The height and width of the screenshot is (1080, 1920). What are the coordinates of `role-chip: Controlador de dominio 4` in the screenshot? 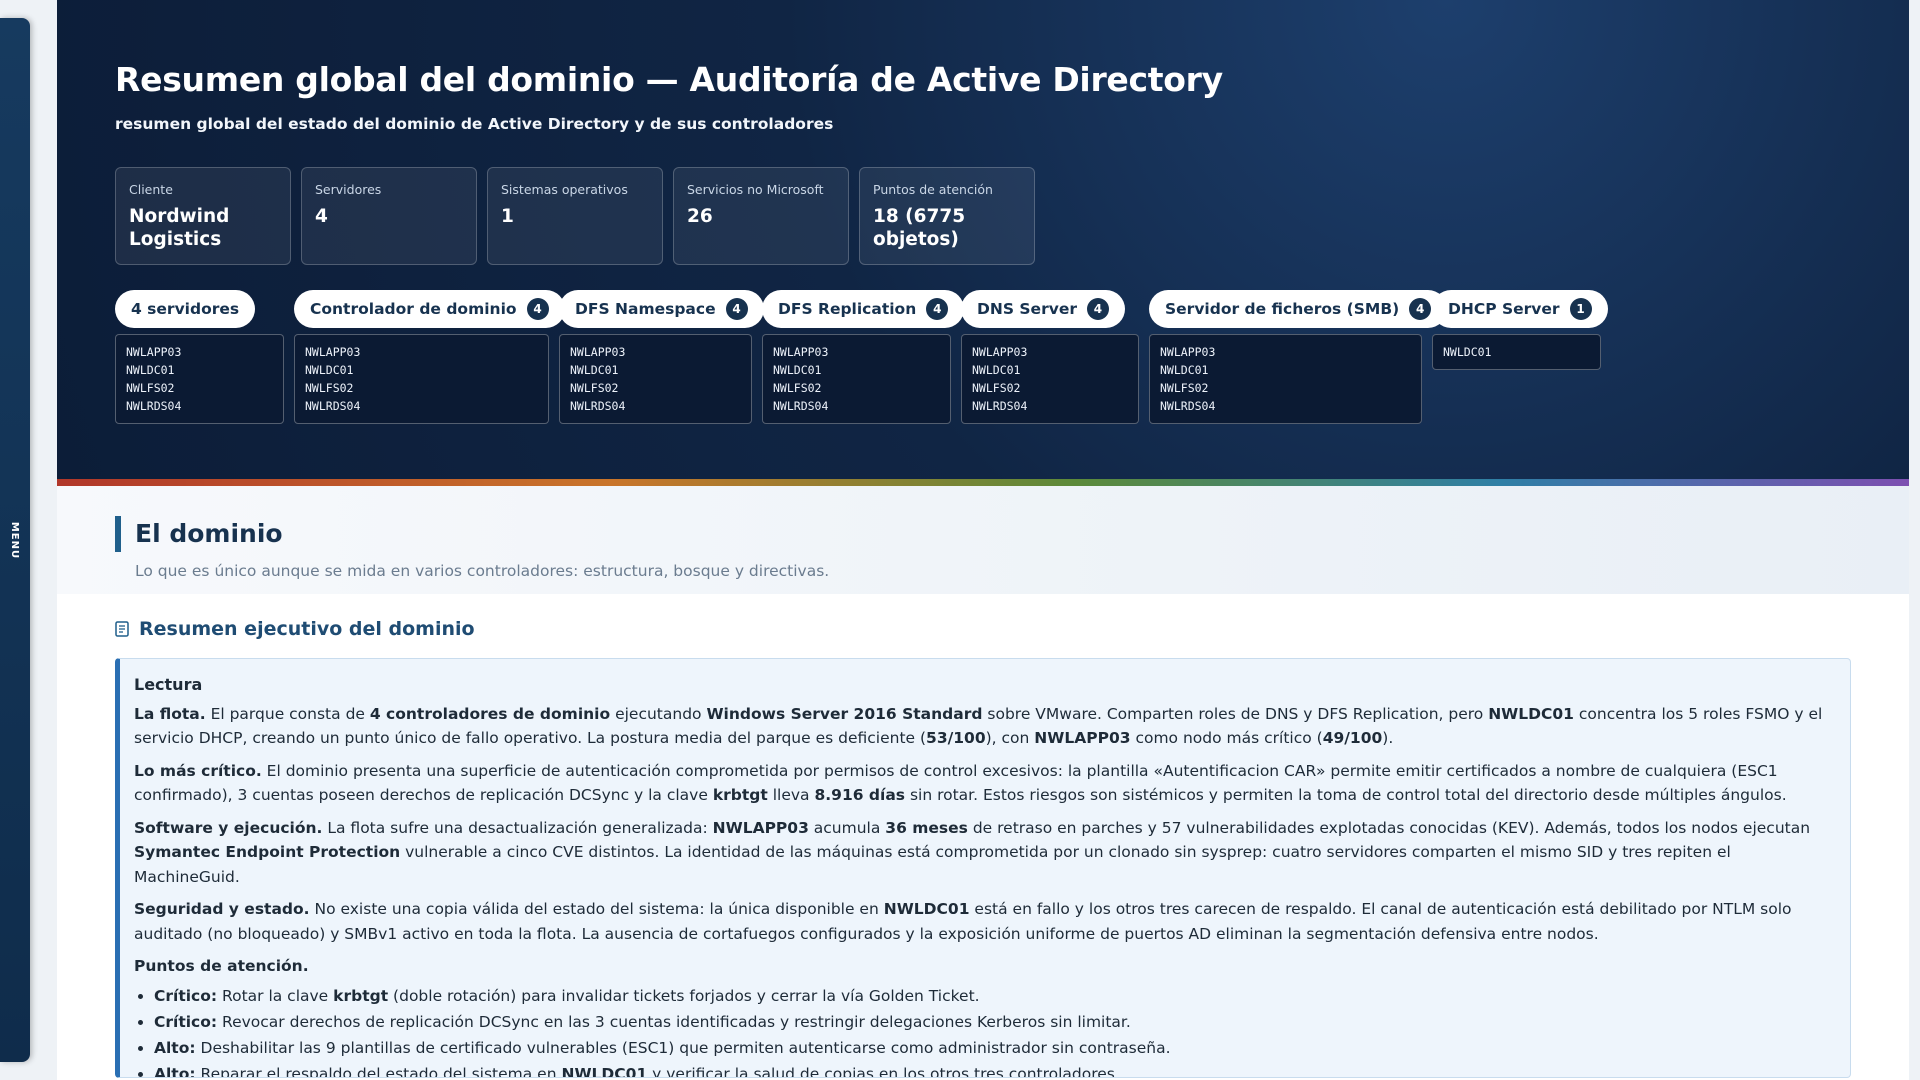 It's located at (429, 309).